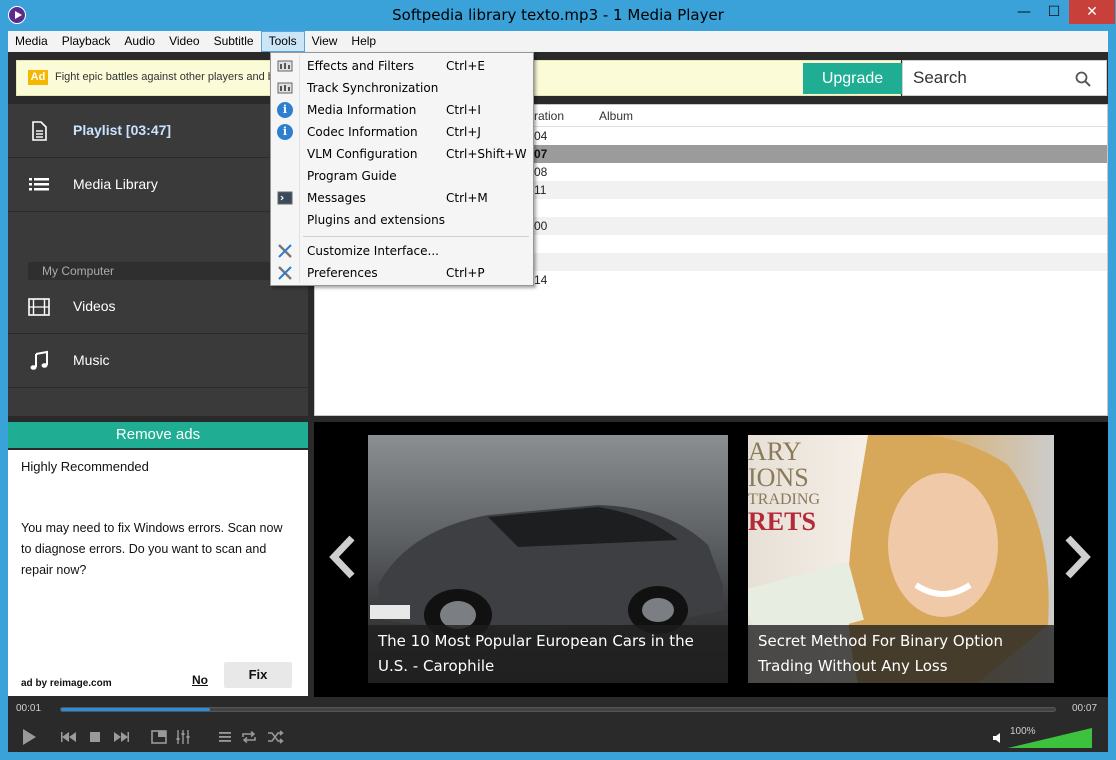 This screenshot has height=760, width=1116. I want to click on sidebar-item-playlist: Playlist [03:47], so click(158, 131).